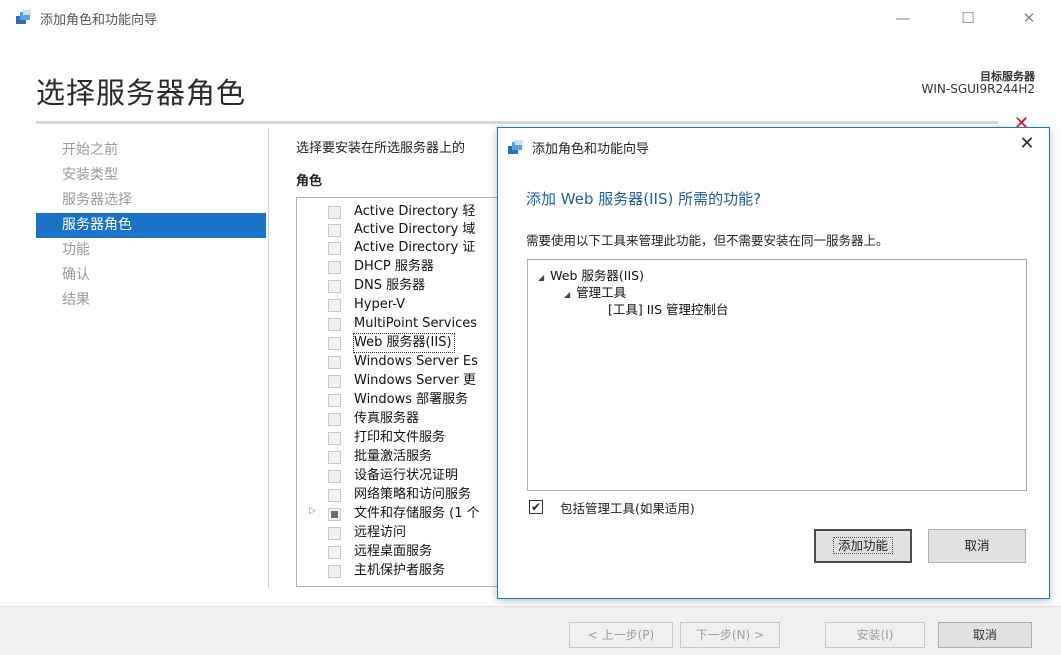 Image resolution: width=1061 pixels, height=655 pixels. I want to click on role-row: Windows 部署服务, so click(398, 400).